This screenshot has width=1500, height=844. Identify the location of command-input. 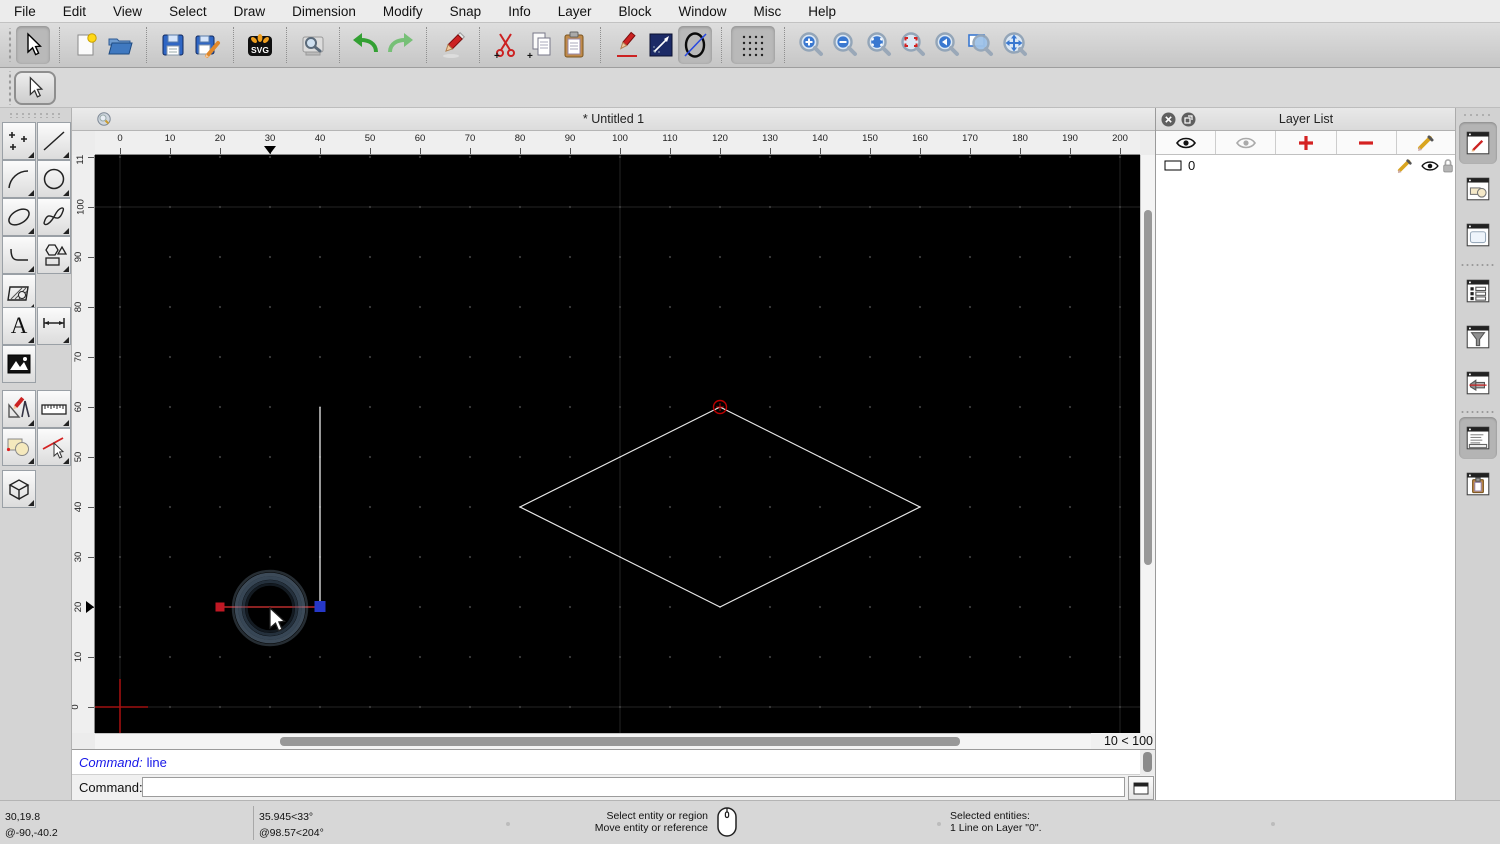
(633, 787).